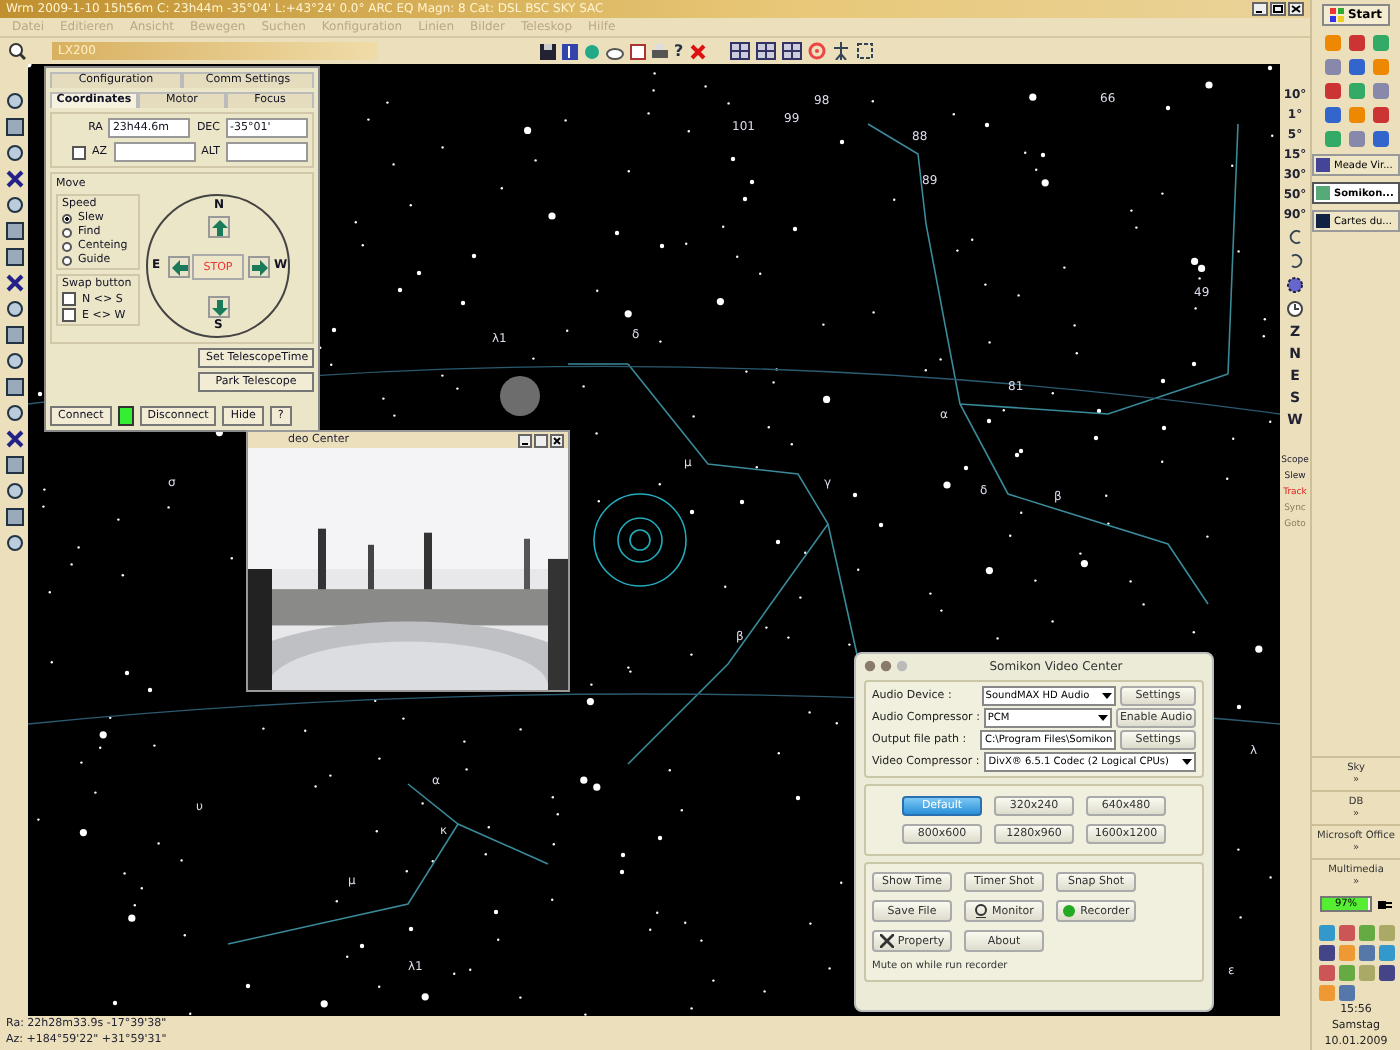  I want to click on cursor-circle, so click(520, 396).